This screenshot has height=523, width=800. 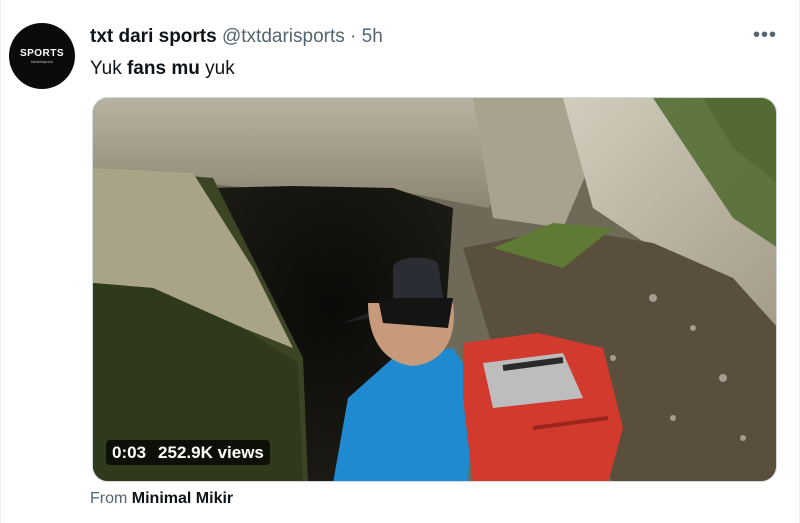 I want to click on source-name-link: Minimal Mikir, so click(x=182, y=498).